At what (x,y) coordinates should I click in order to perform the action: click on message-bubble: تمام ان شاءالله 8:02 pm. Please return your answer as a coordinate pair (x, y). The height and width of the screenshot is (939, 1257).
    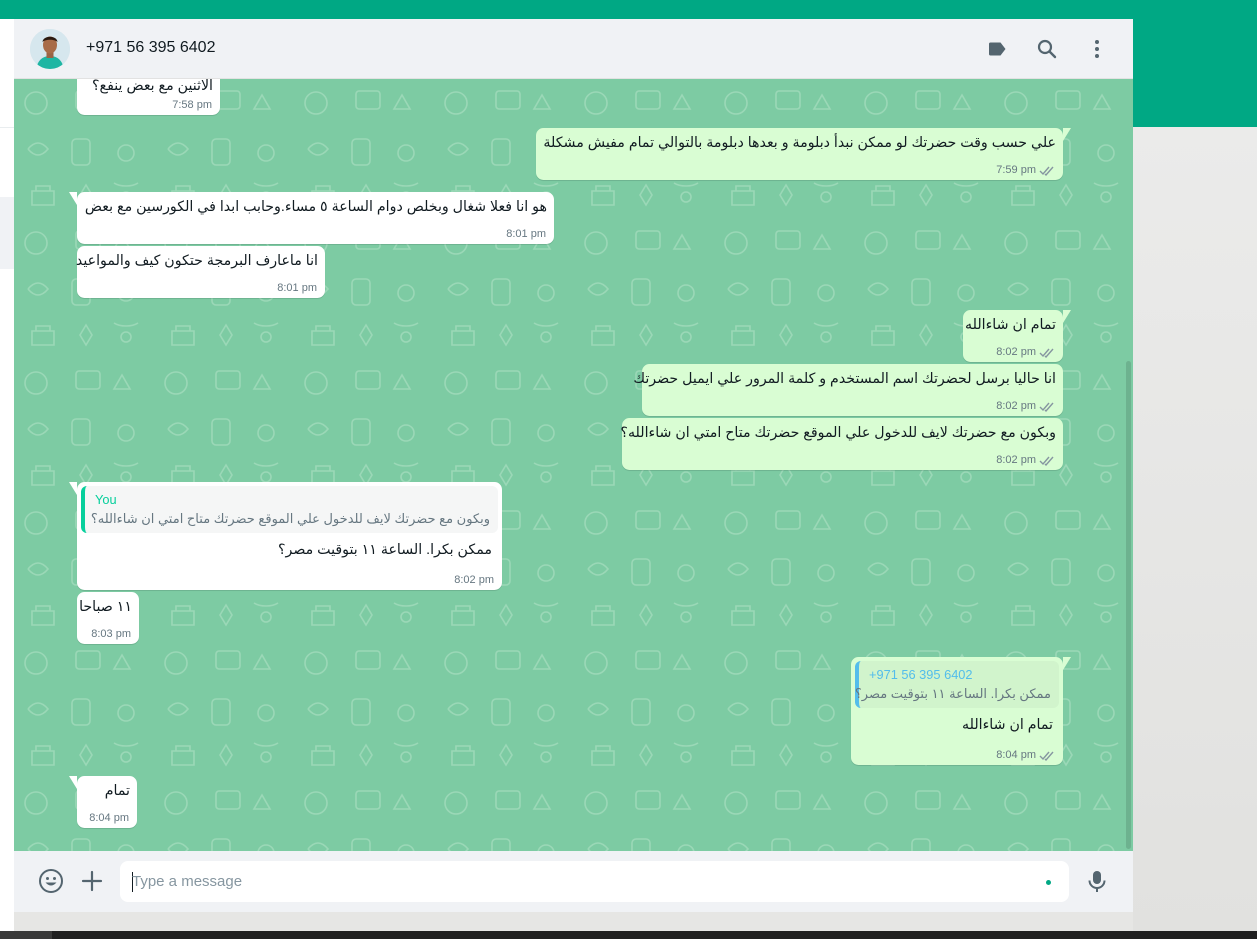
    Looking at the image, I should click on (1017, 336).